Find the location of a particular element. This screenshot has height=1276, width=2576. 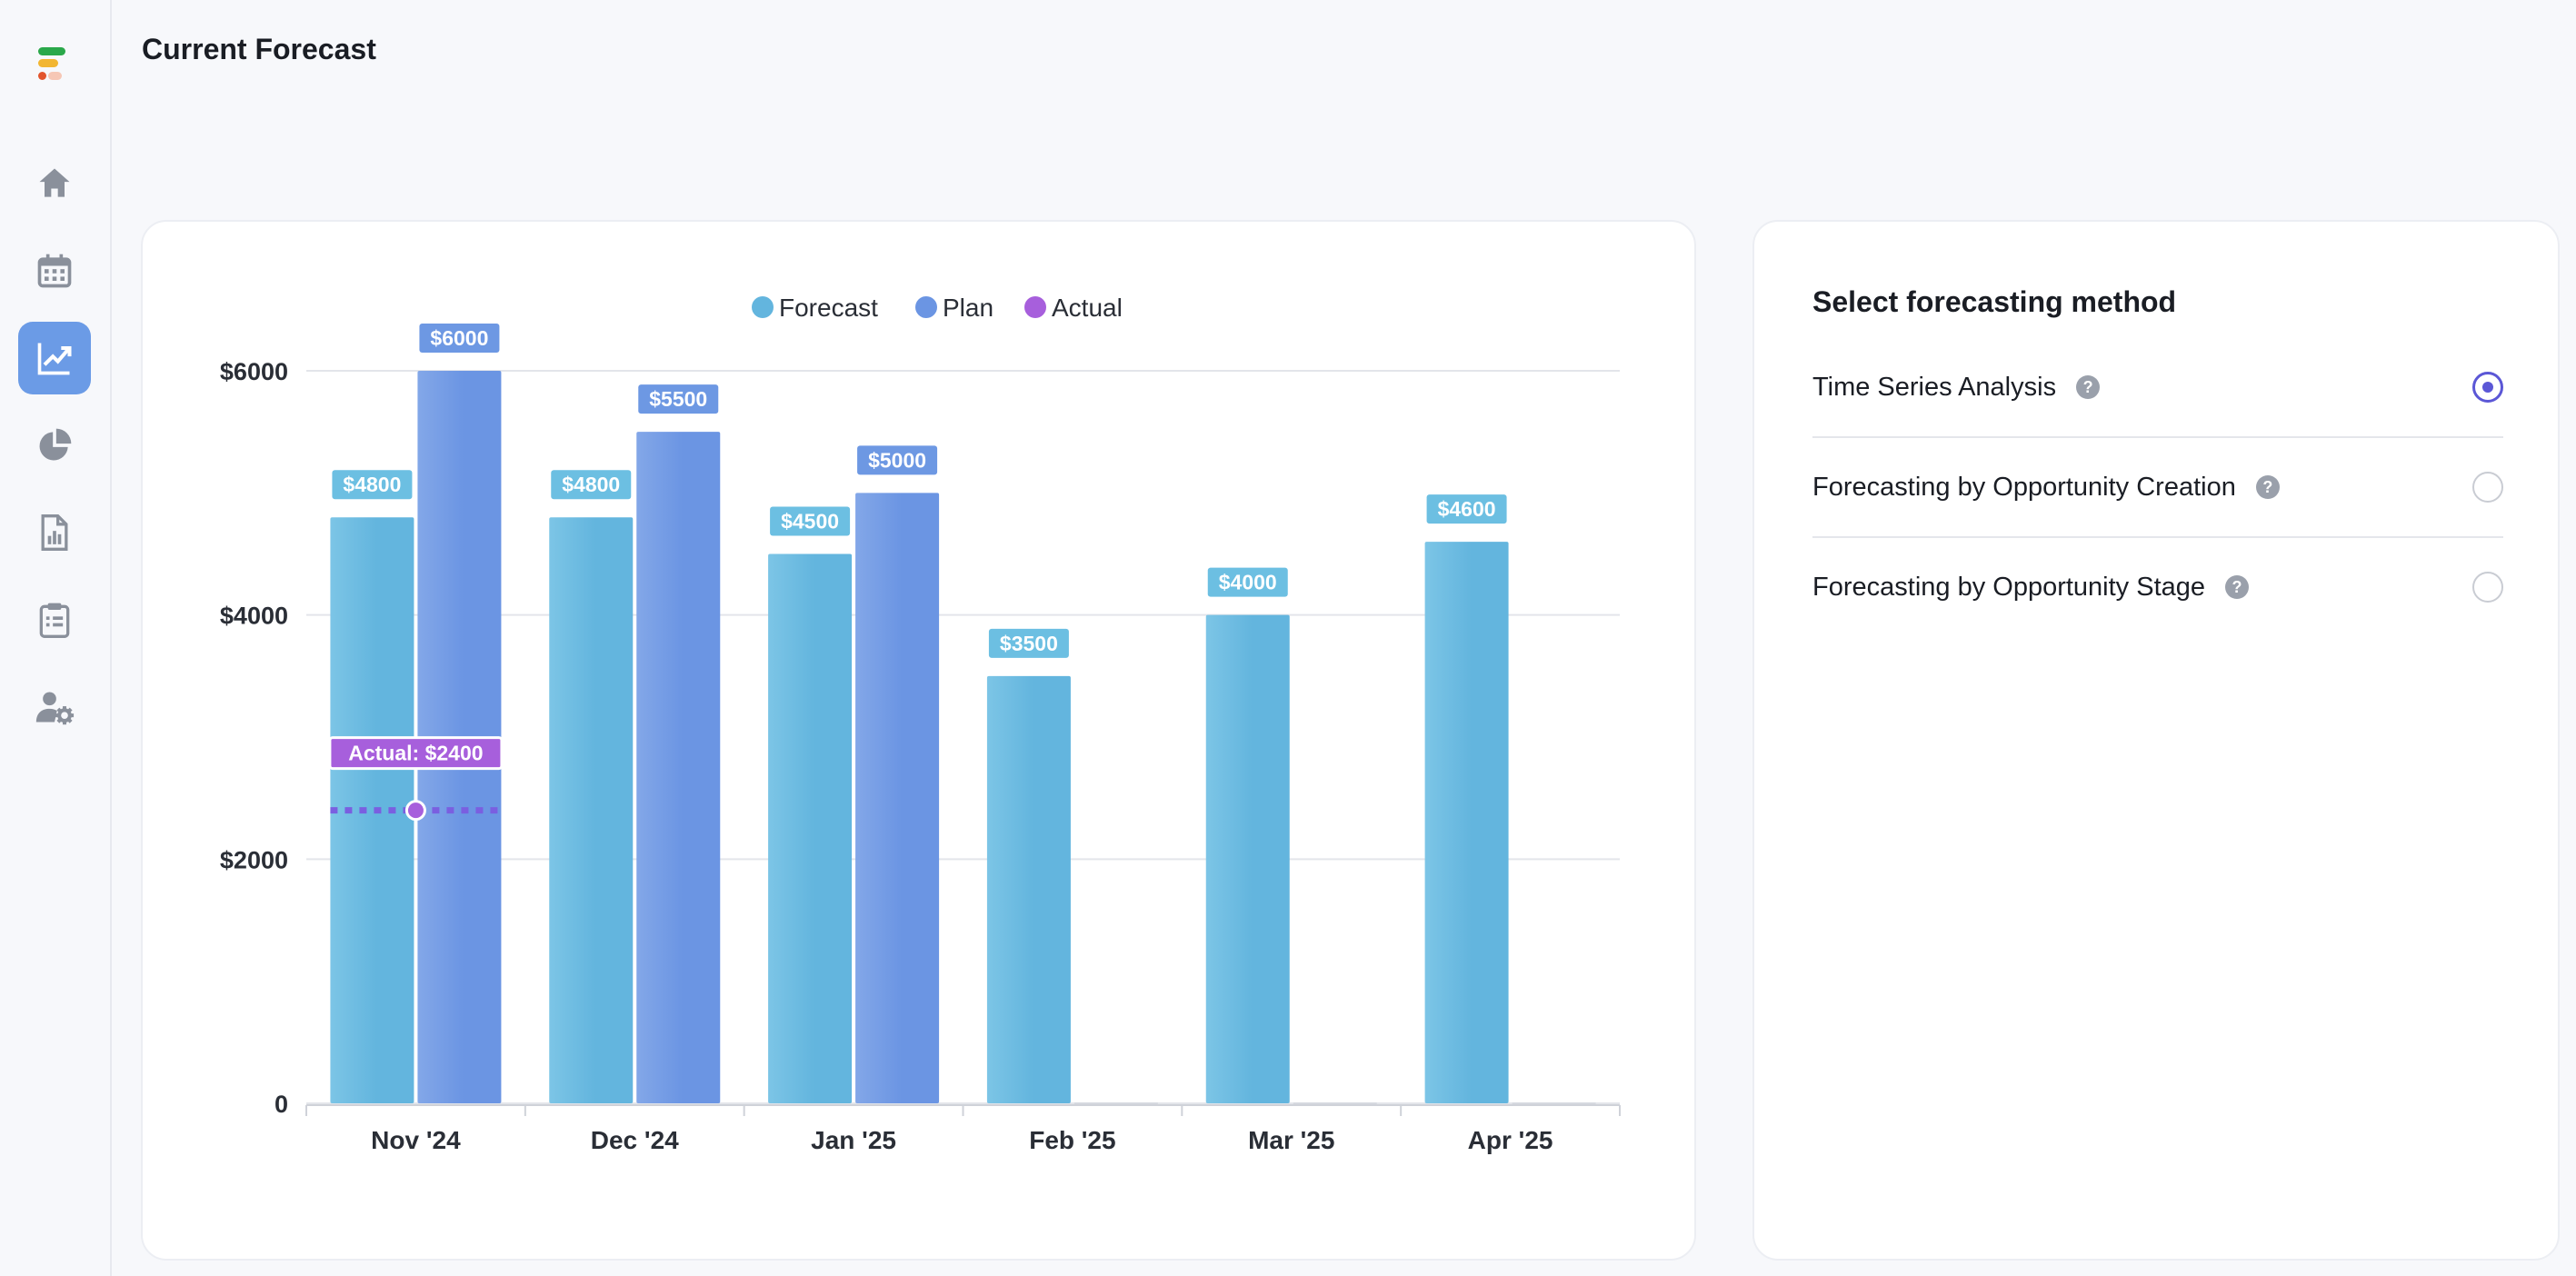

nav-tasks is located at coordinates (54, 619).